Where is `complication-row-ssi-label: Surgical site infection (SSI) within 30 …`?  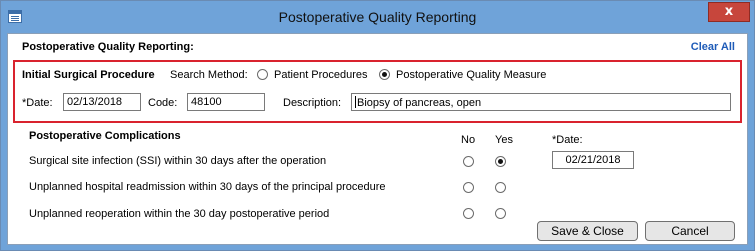 complication-row-ssi-label: Surgical site infection (SSI) within 30 … is located at coordinates (178, 161).